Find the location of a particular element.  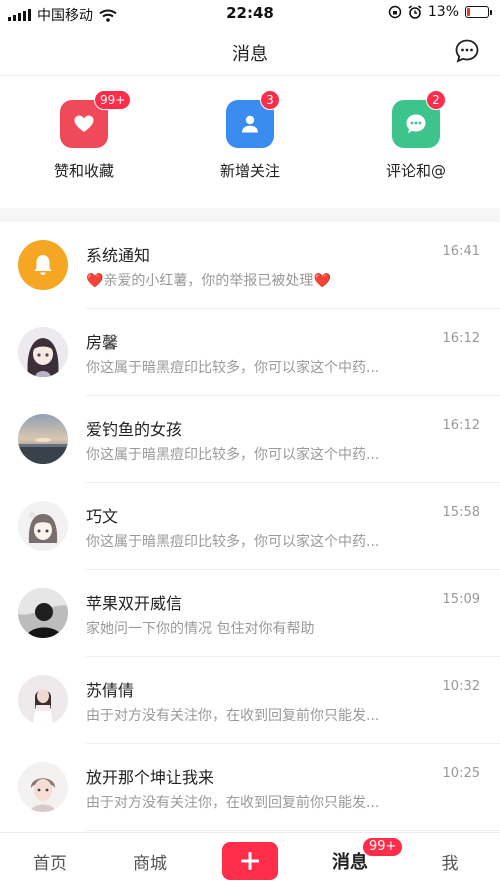

tab-mall: 商城 is located at coordinates (150, 861).